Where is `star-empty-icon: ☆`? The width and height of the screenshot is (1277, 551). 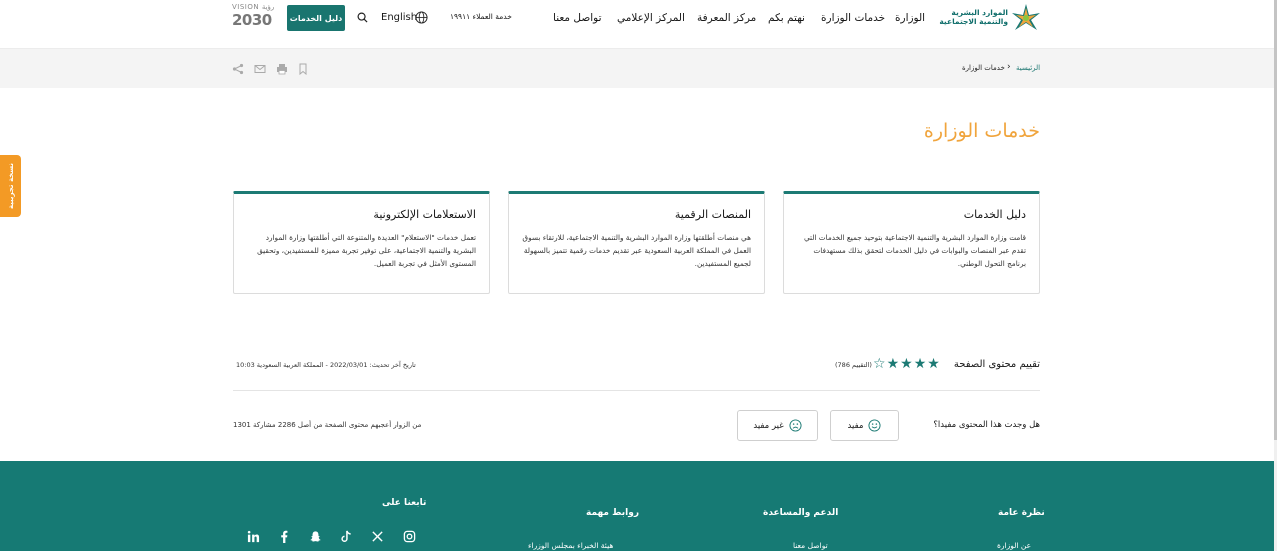
star-empty-icon: ☆ is located at coordinates (879, 364).